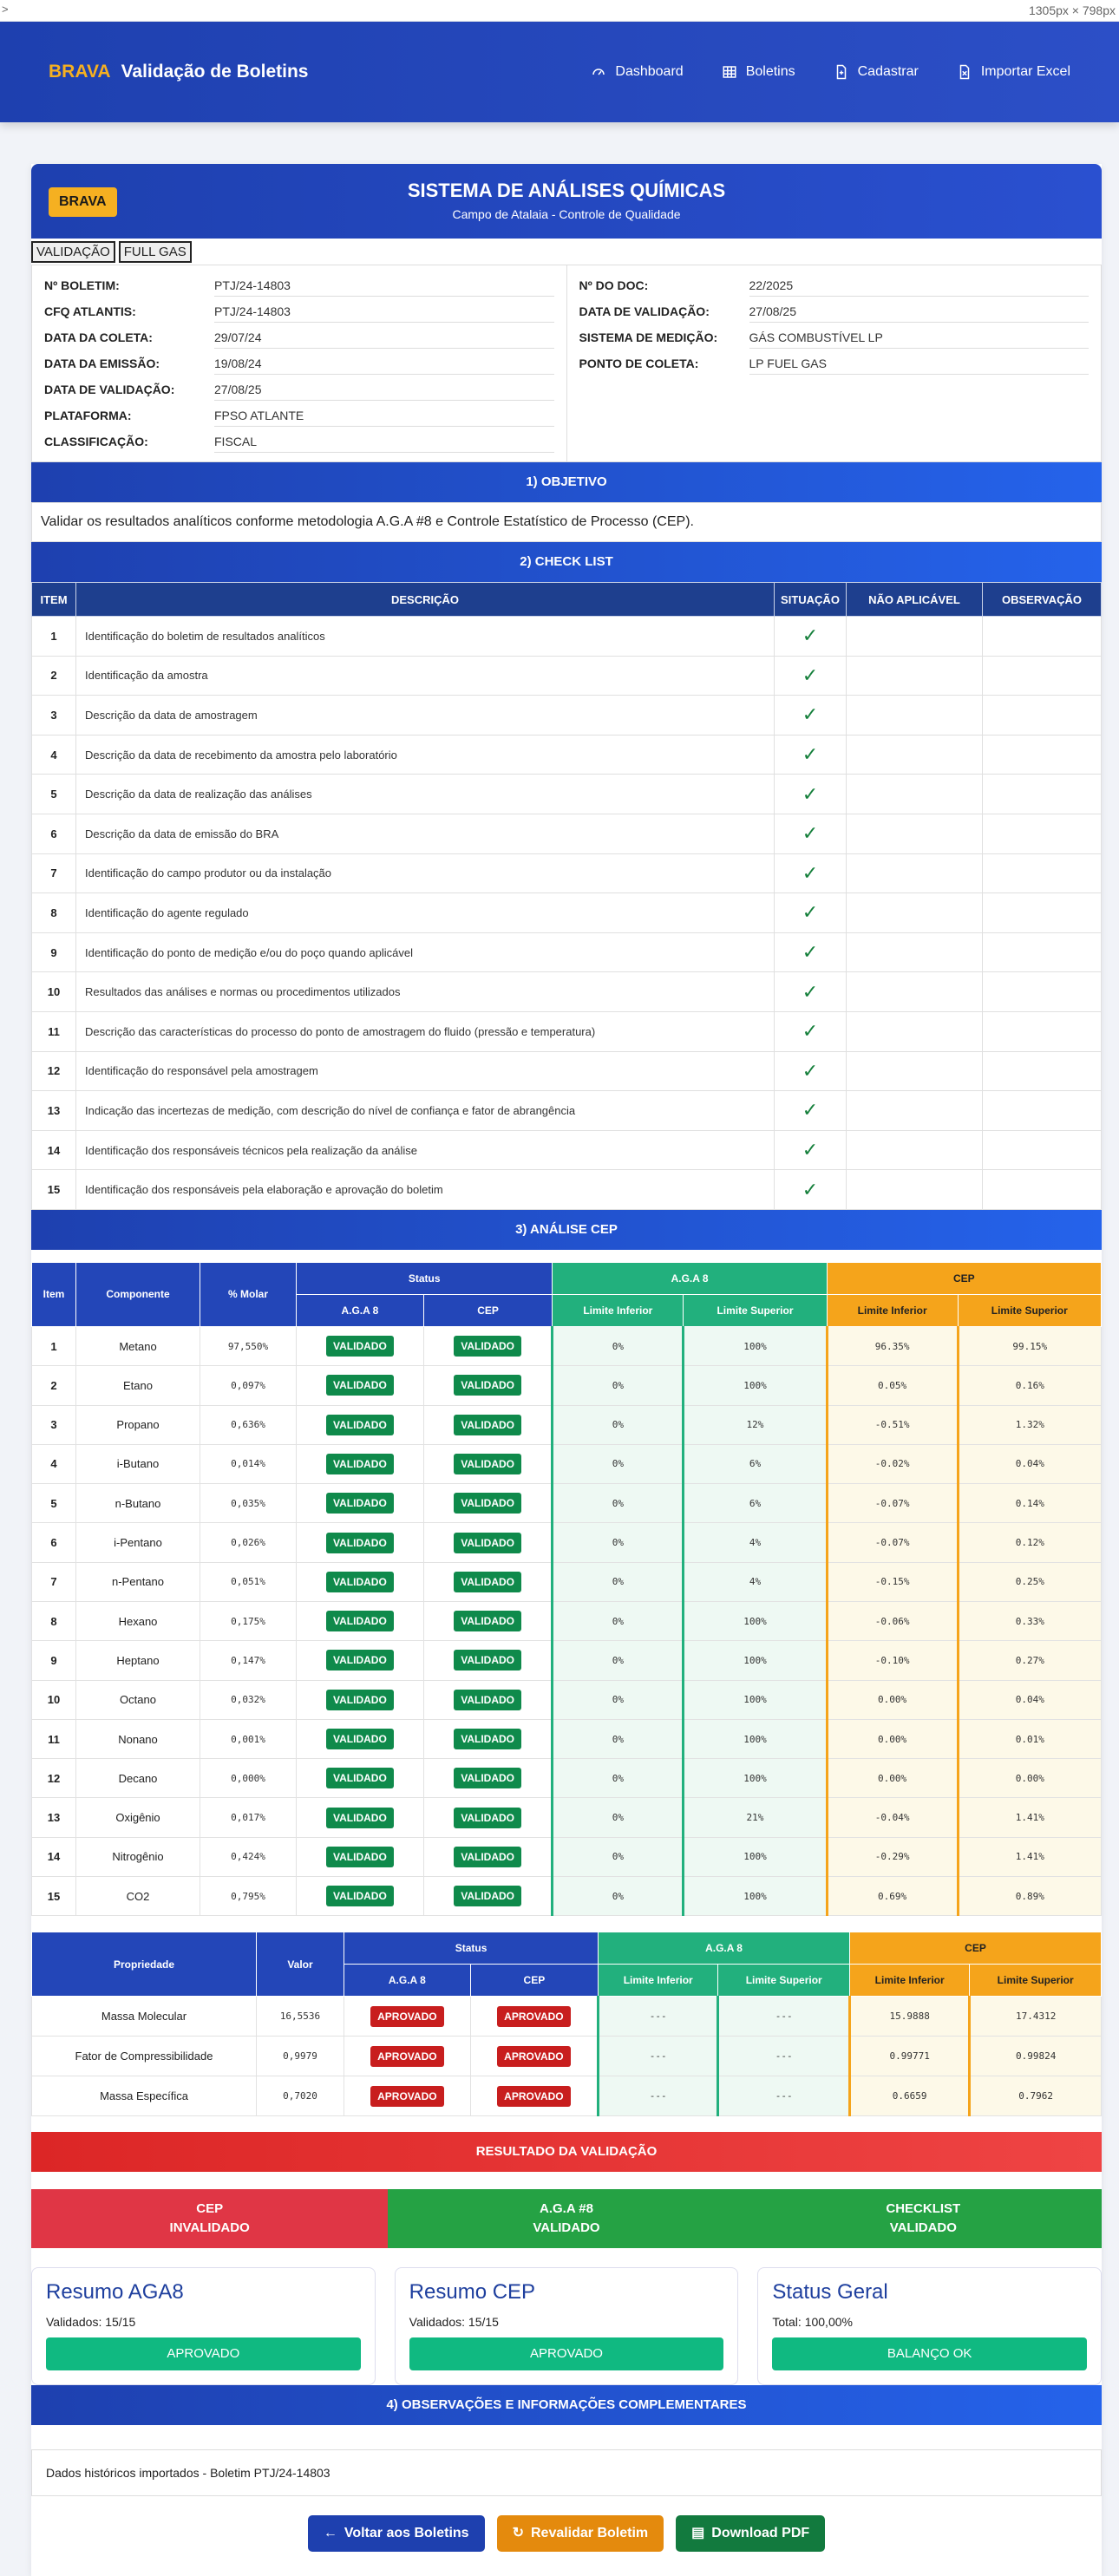 This screenshot has height=2576, width=1119. I want to click on card-title: Resumo AGA8, so click(115, 2292).